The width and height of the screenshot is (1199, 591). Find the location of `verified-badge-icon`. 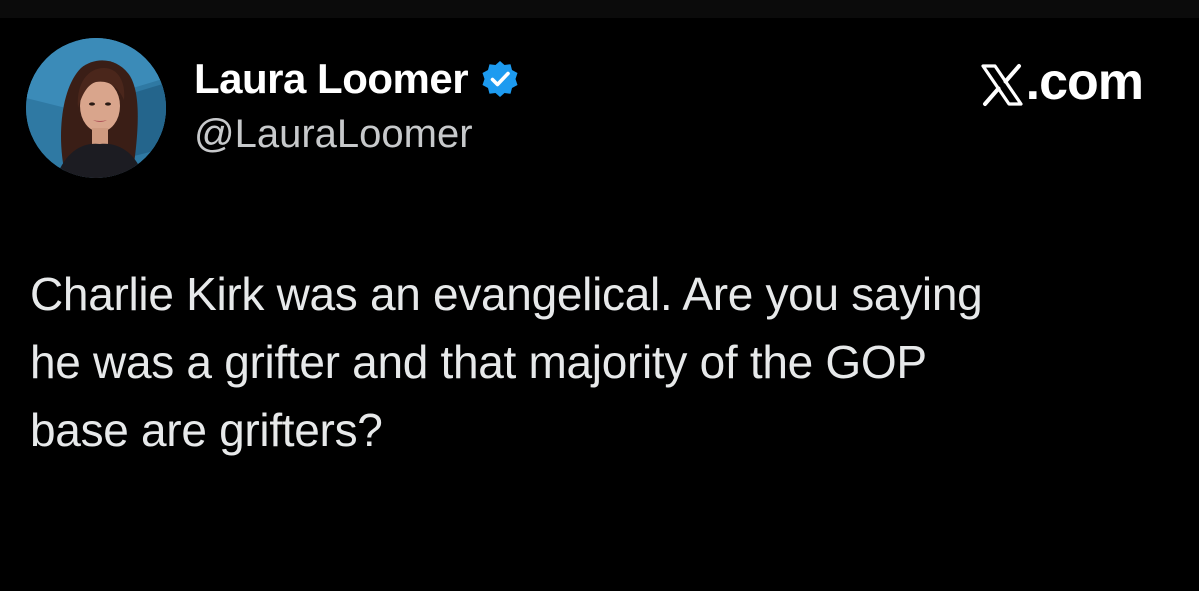

verified-badge-icon is located at coordinates (500, 79).